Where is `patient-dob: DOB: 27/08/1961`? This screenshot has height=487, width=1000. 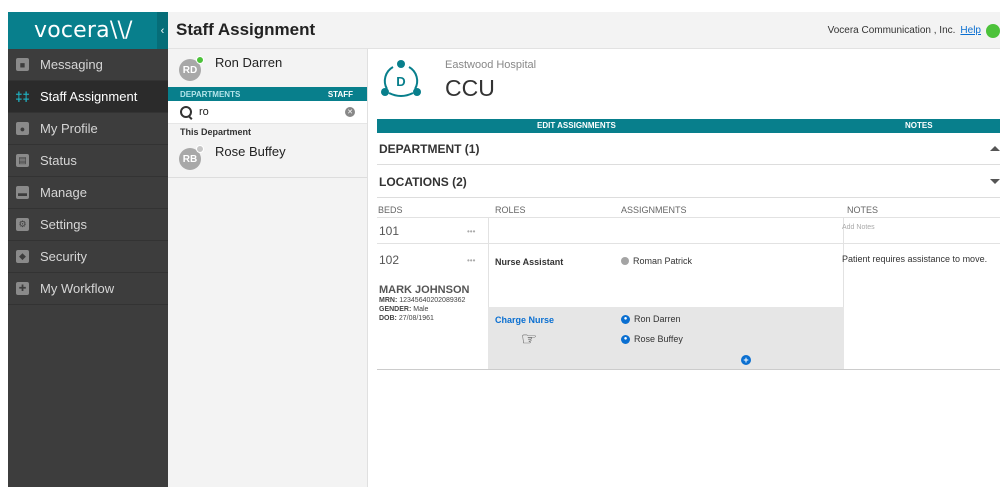
patient-dob: DOB: 27/08/1961 is located at coordinates (424, 318).